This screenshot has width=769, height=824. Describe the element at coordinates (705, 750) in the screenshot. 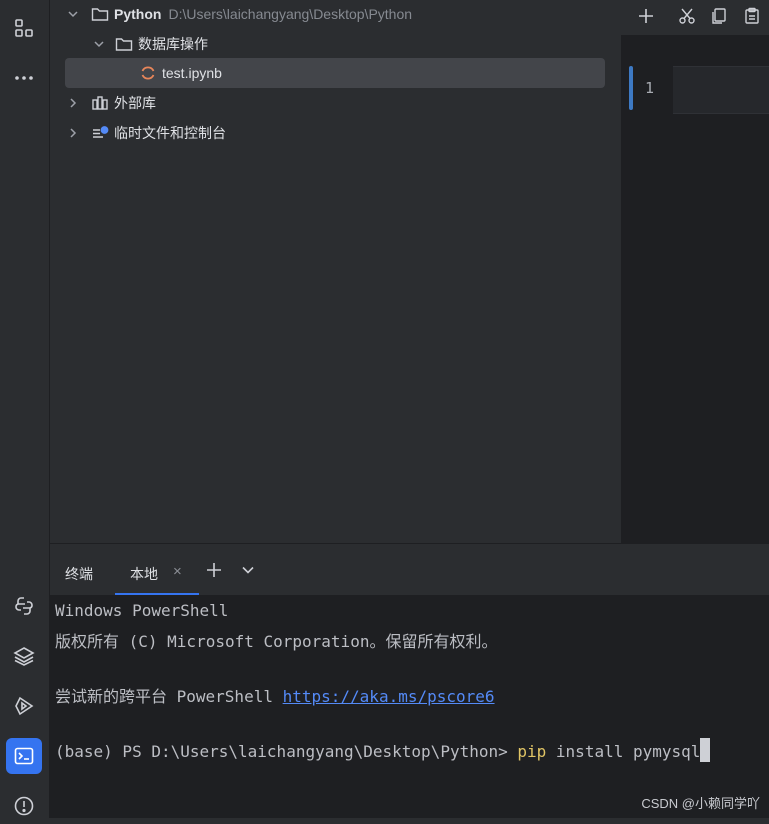

I see `text-cursor` at that location.